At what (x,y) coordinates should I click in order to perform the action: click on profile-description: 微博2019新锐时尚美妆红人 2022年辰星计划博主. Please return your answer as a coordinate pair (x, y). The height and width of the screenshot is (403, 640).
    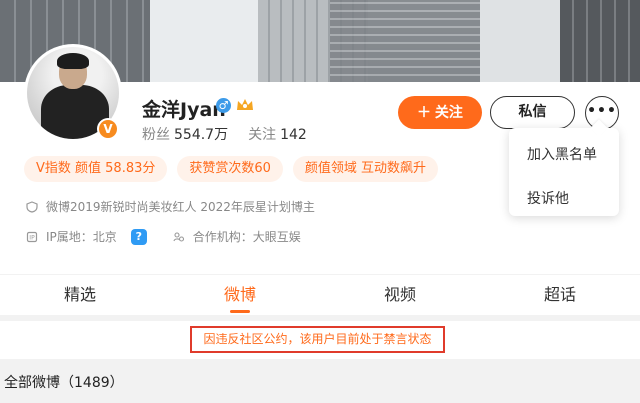
    Looking at the image, I should click on (180, 207).